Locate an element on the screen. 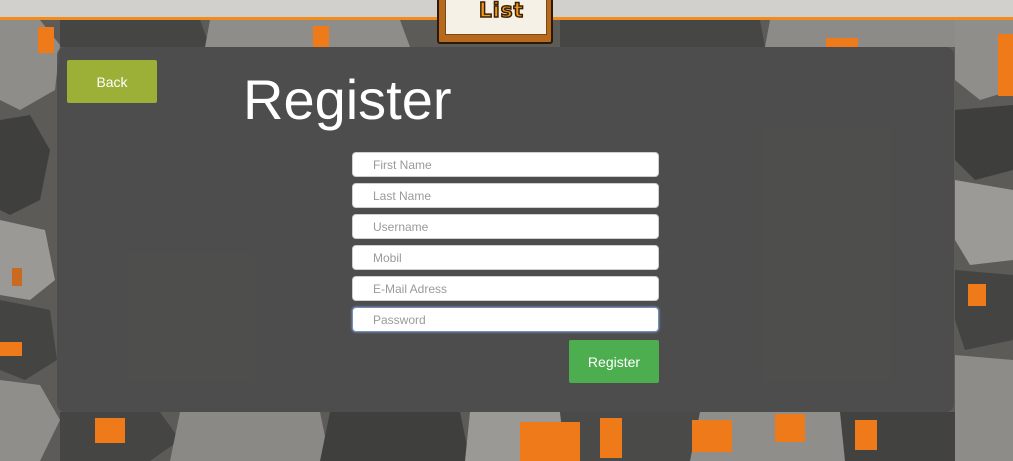 This screenshot has height=461, width=1013. register-form is located at coordinates (505, 245).